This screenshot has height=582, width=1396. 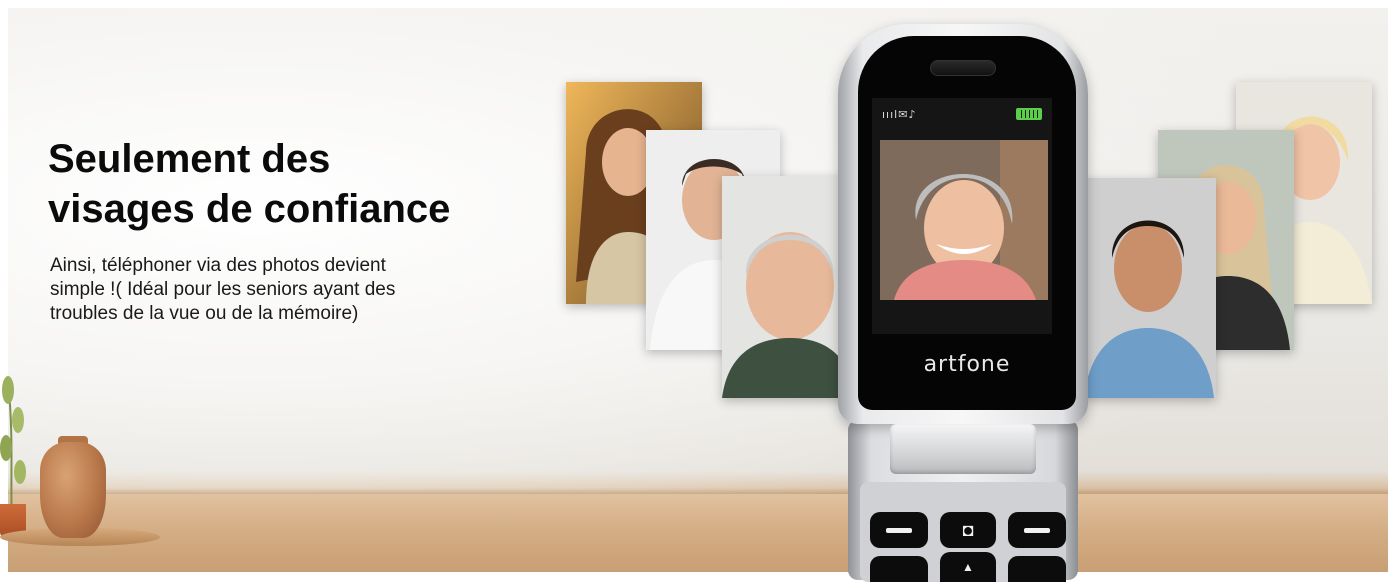 I want to click on up-nav-key: ▲, so click(x=968, y=567).